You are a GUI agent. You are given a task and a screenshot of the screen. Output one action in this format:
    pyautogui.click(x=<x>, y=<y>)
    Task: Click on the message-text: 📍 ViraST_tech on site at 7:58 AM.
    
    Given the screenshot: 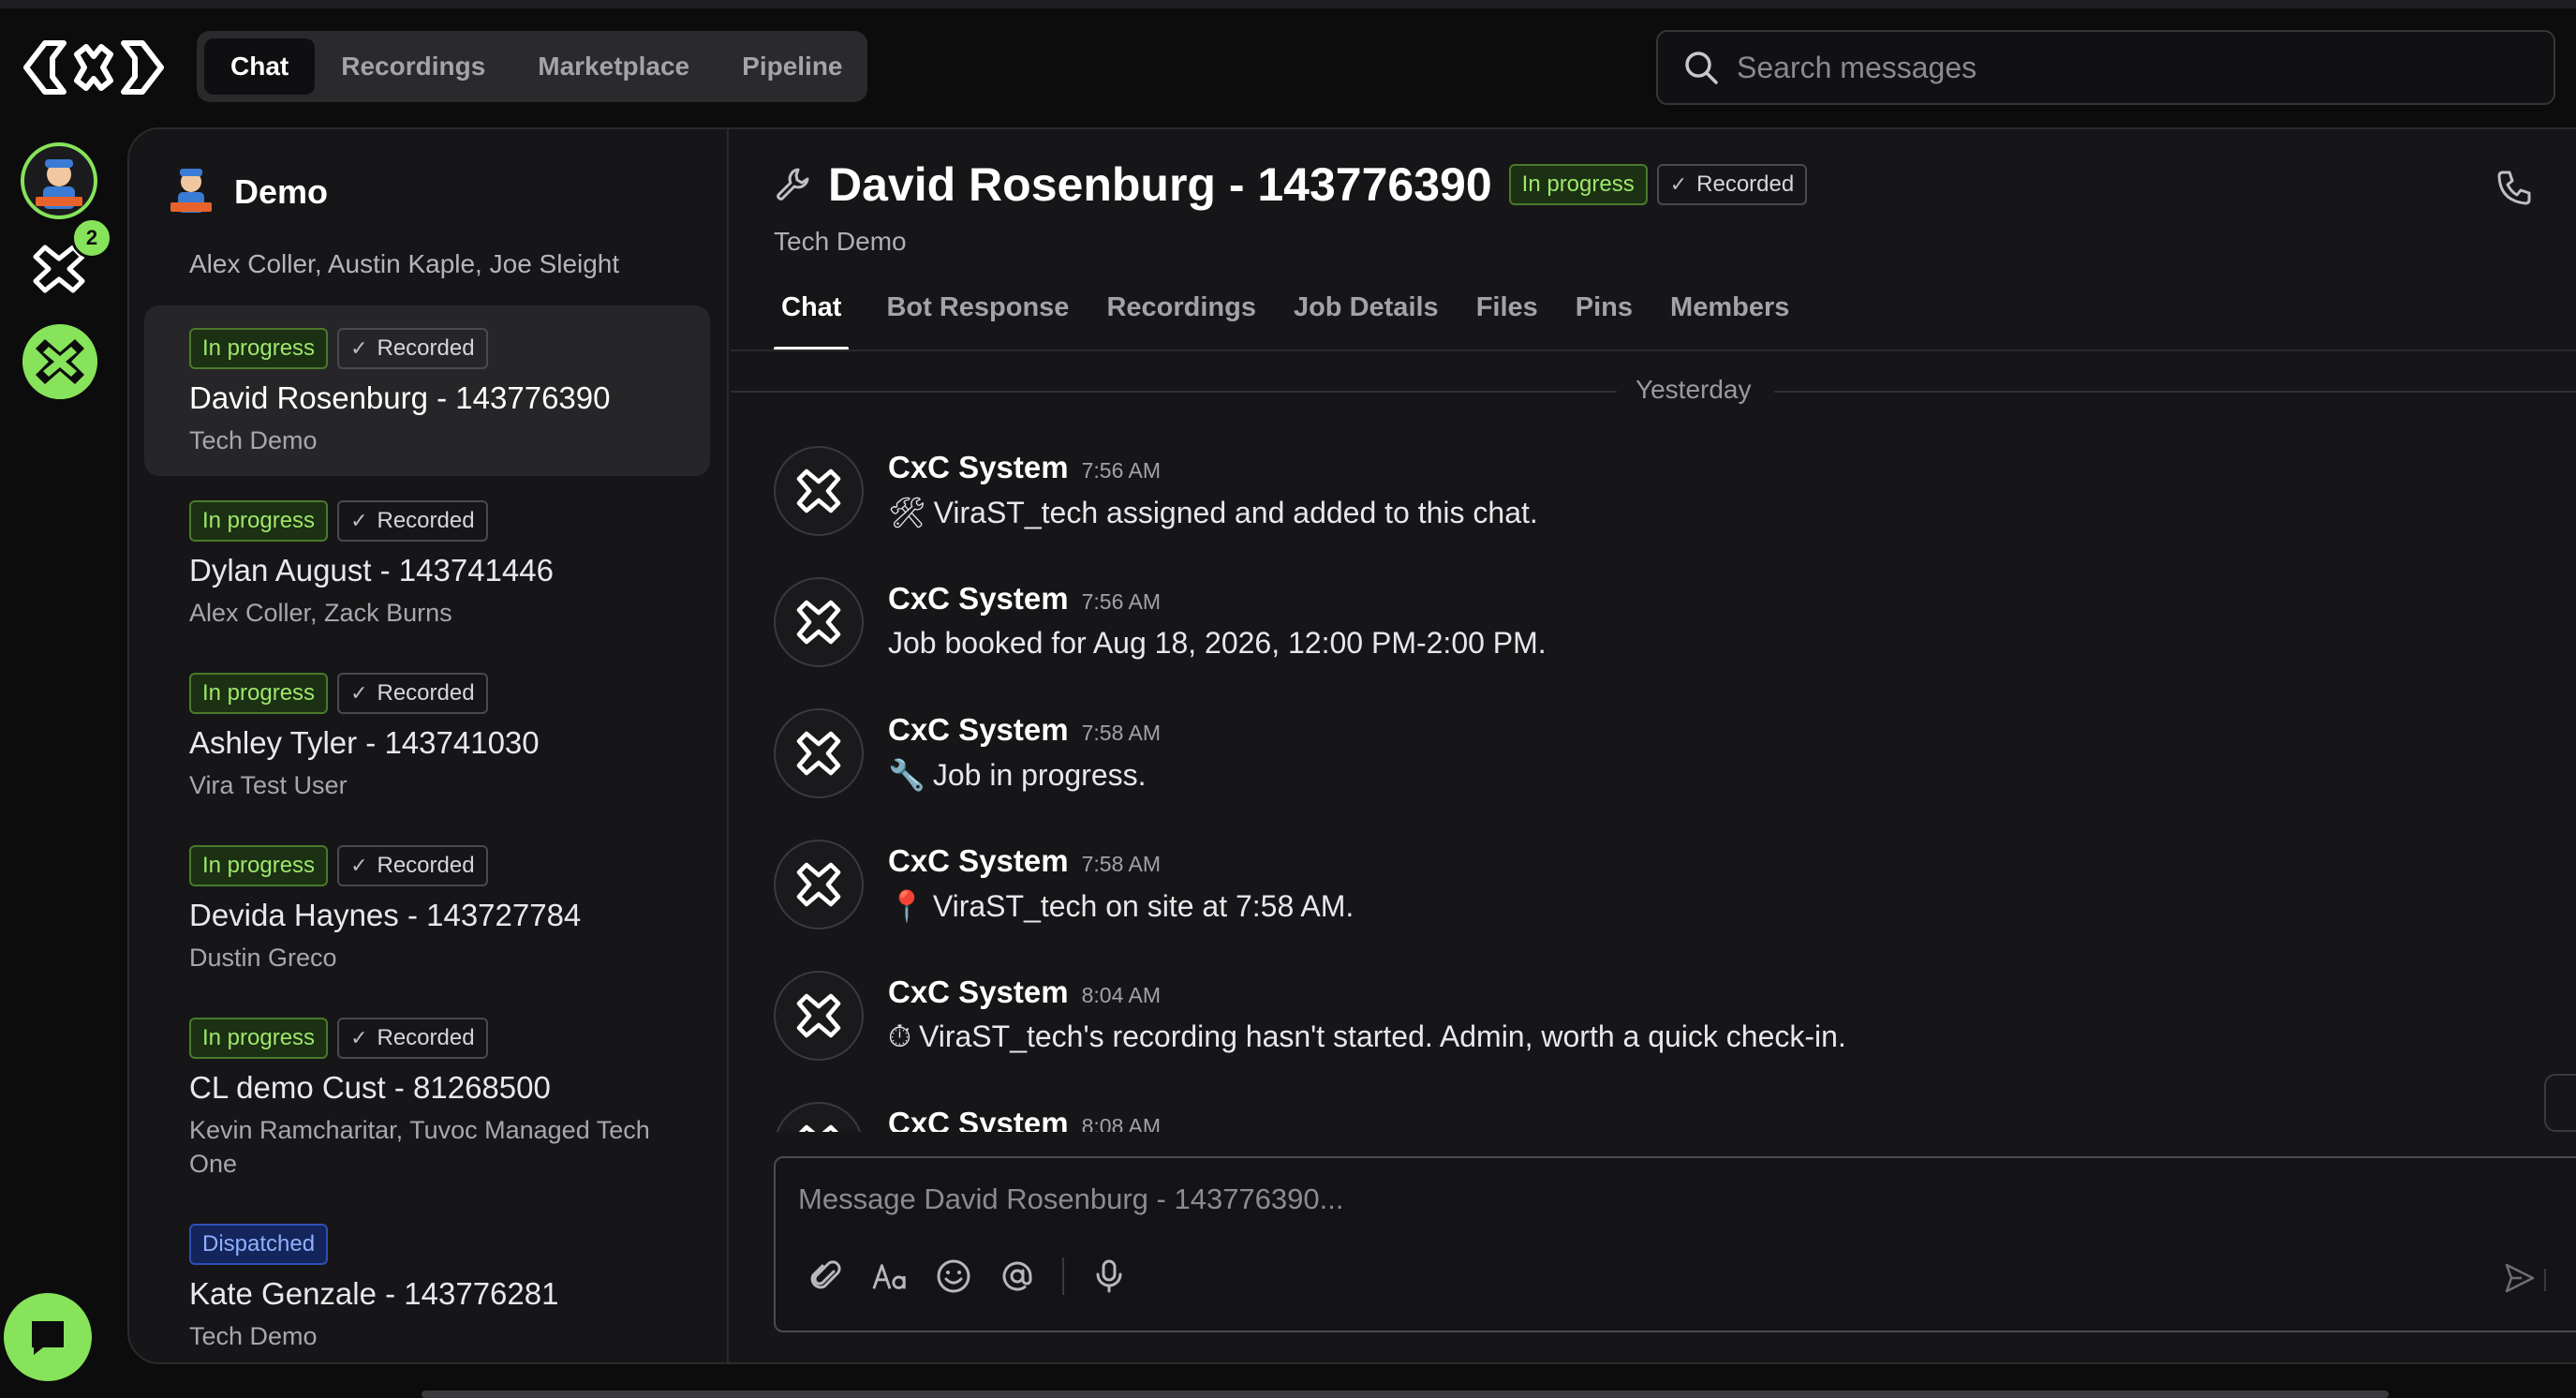 What is the action you would take?
    pyautogui.click(x=1121, y=906)
    